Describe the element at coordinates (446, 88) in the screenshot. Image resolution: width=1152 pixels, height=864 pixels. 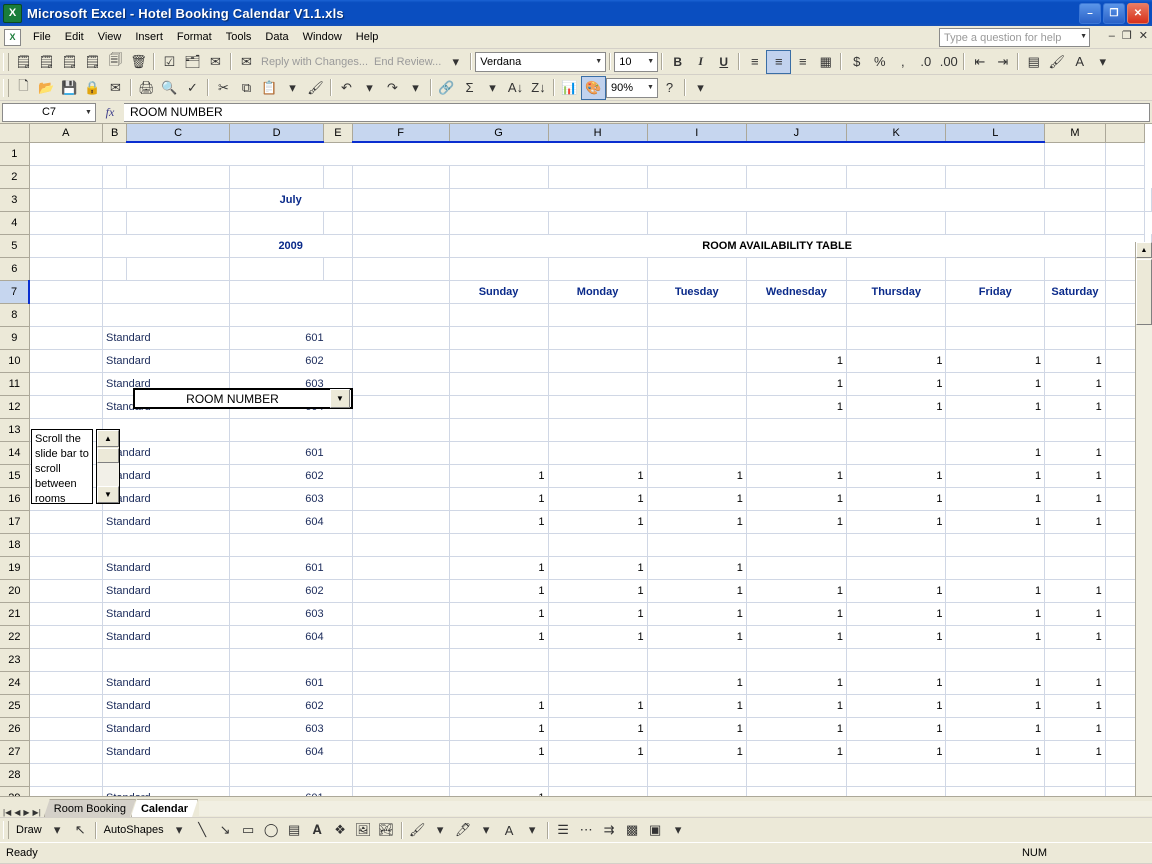
I see `insert-hyperlink-icon: 🔗` at that location.